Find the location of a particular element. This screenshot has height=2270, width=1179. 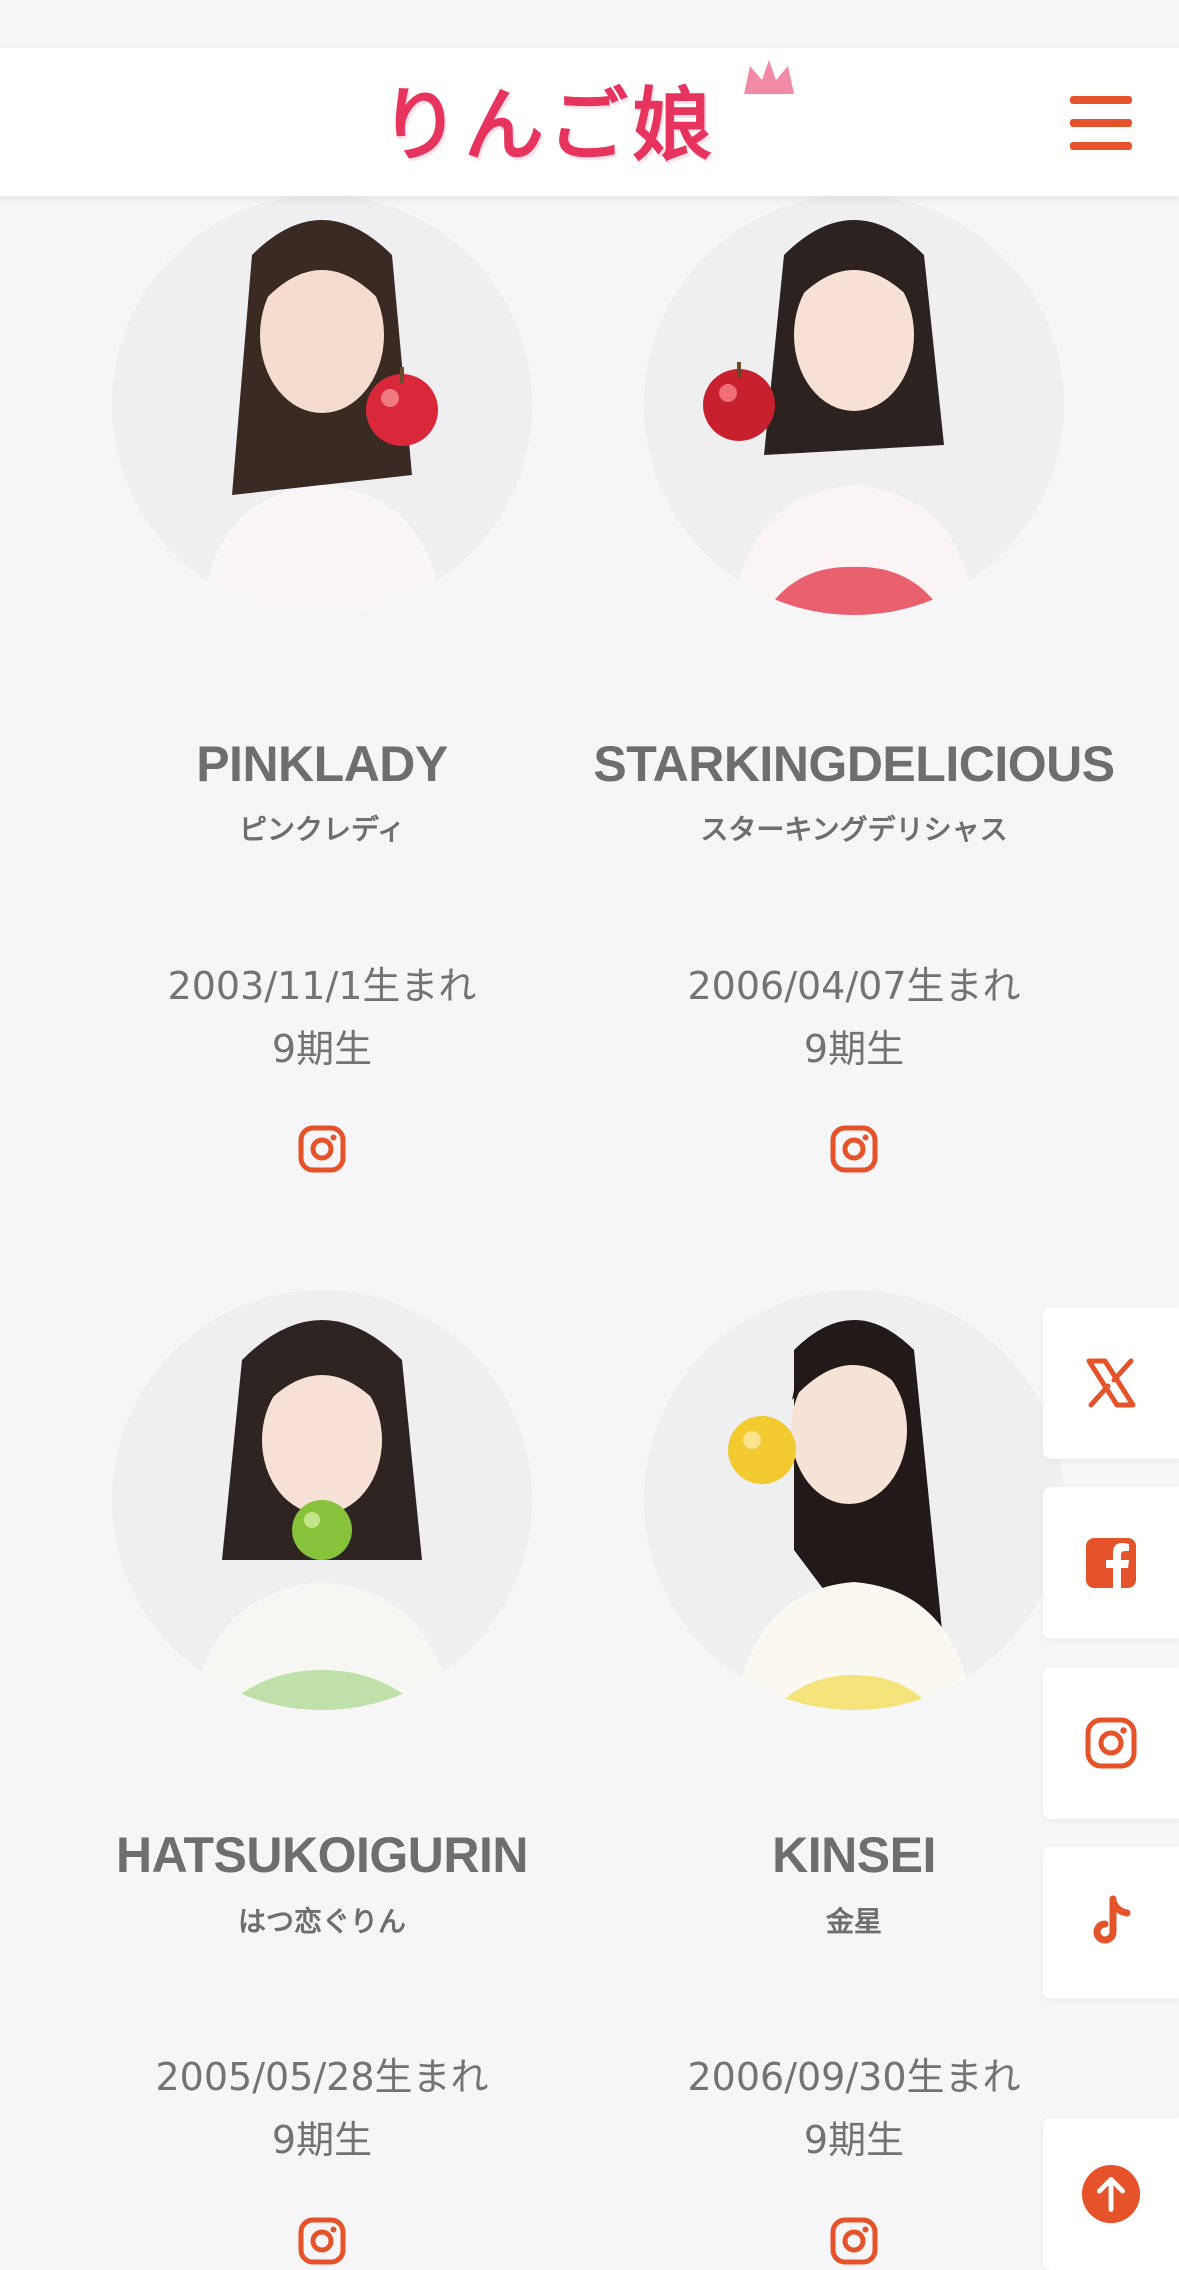

x-share-button is located at coordinates (1111, 1383).